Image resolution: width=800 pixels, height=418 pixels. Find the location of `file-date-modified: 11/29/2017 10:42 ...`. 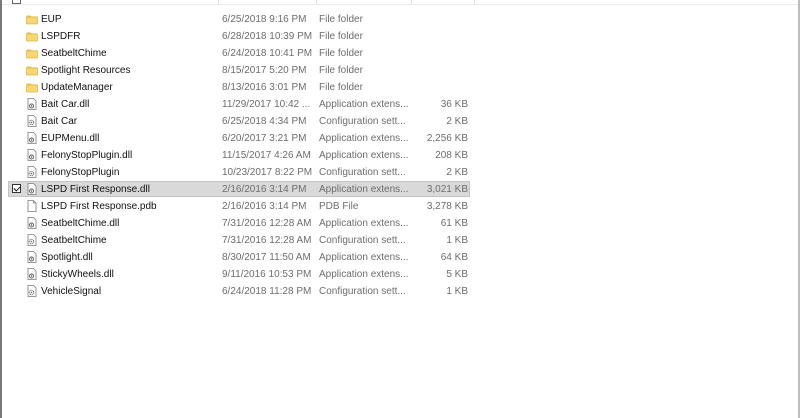

file-date-modified: 11/29/2017 10:42 ... is located at coordinates (266, 104).